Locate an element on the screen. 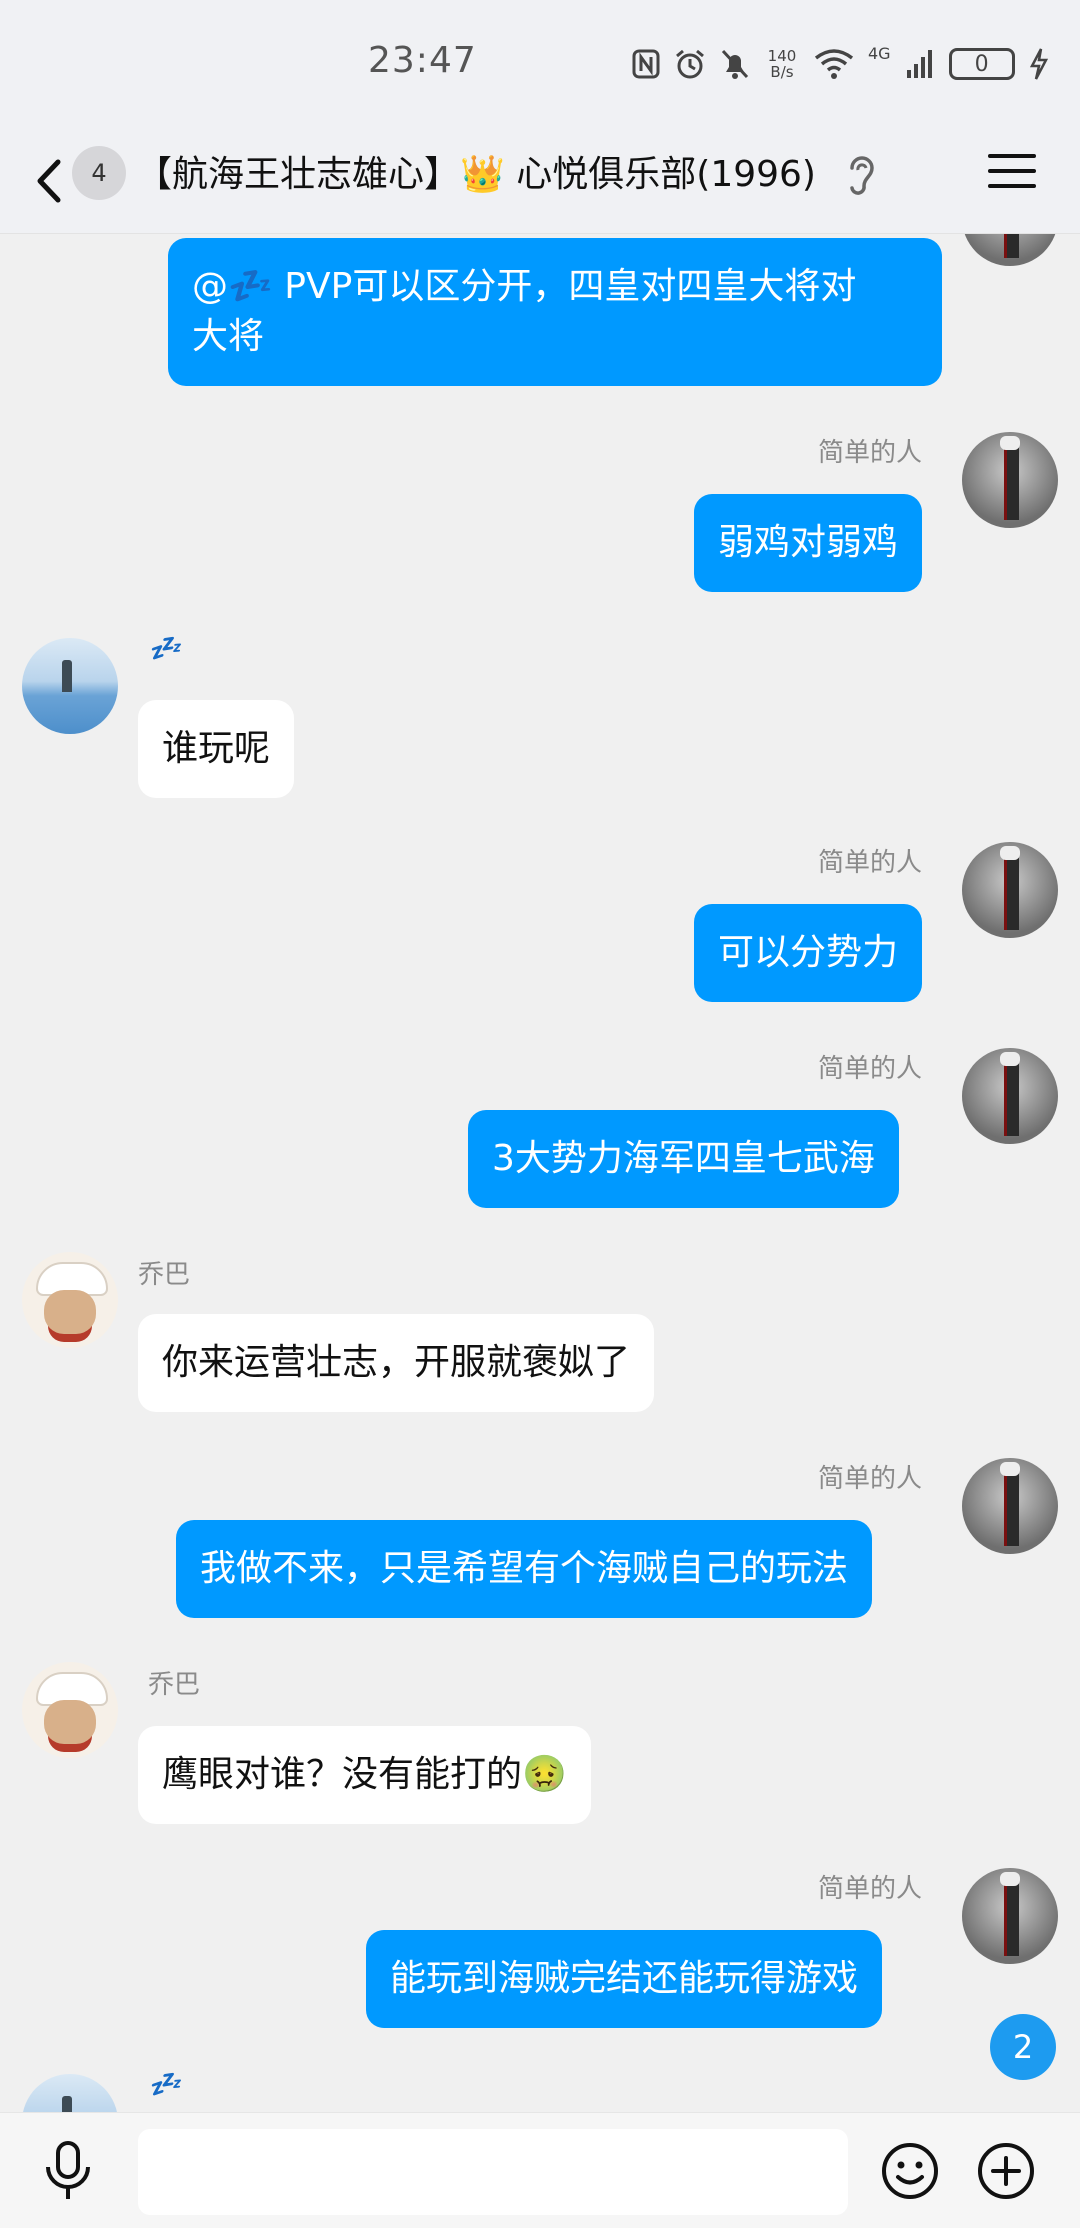 The height and width of the screenshot is (2228, 1080). message-bubble: 谁玩呢 is located at coordinates (216, 749).